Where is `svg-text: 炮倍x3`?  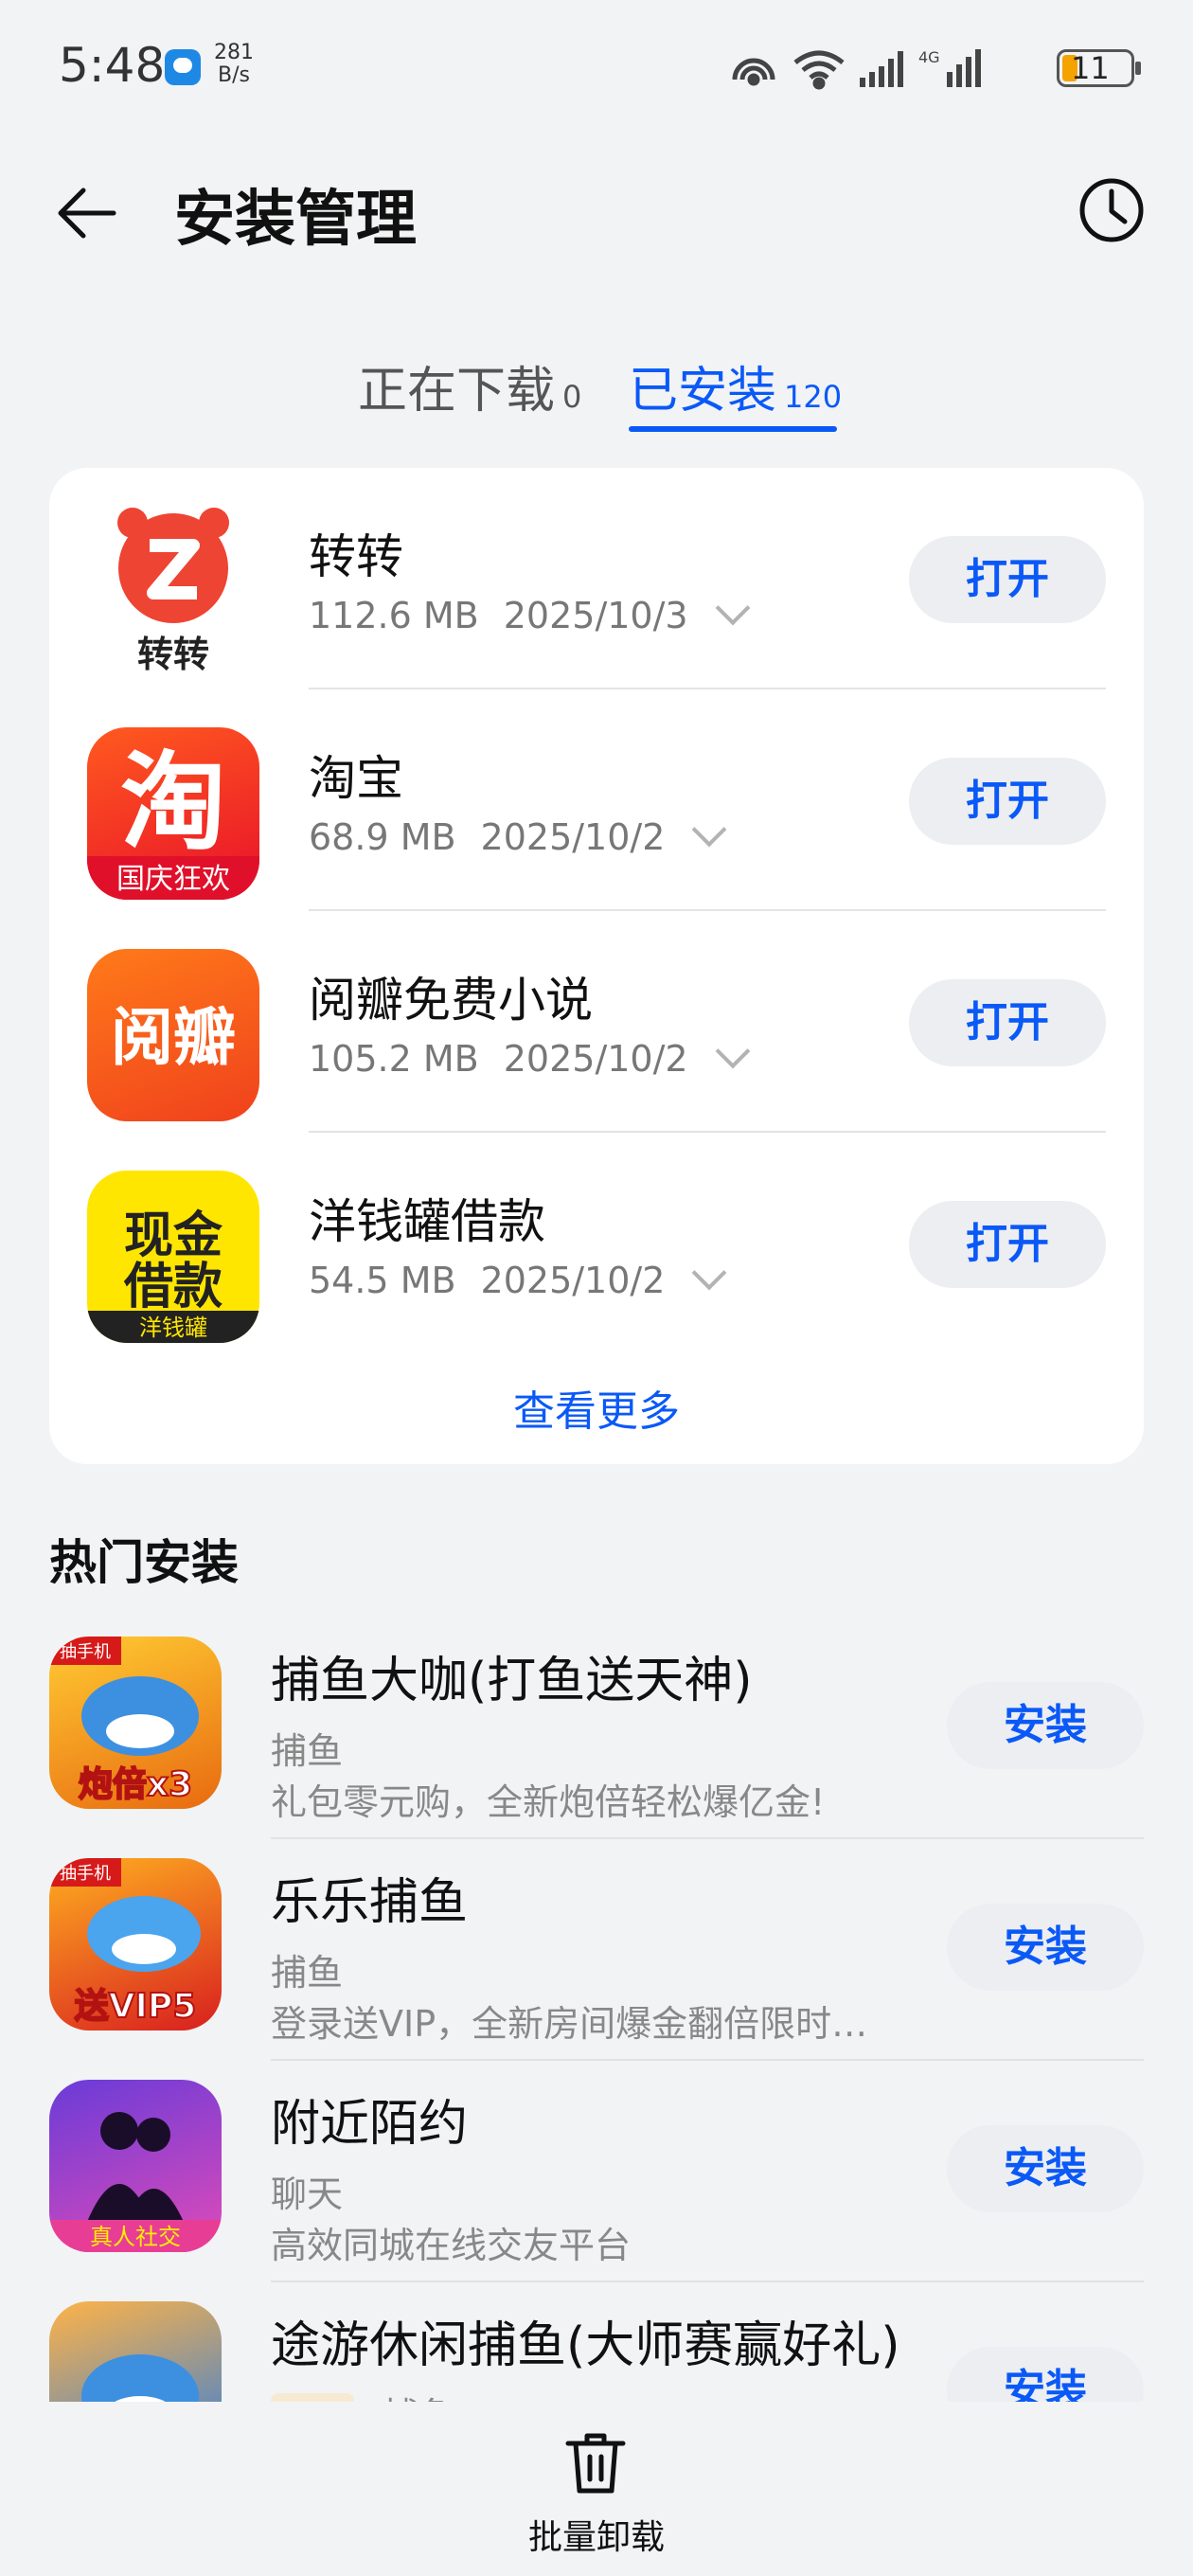 svg-text: 炮倍x3 is located at coordinates (135, 1784).